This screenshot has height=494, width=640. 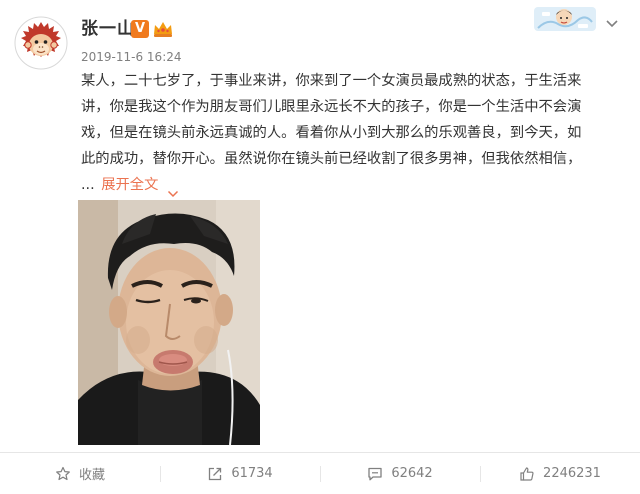 I want to click on author-name: 张一山, so click(x=108, y=29).